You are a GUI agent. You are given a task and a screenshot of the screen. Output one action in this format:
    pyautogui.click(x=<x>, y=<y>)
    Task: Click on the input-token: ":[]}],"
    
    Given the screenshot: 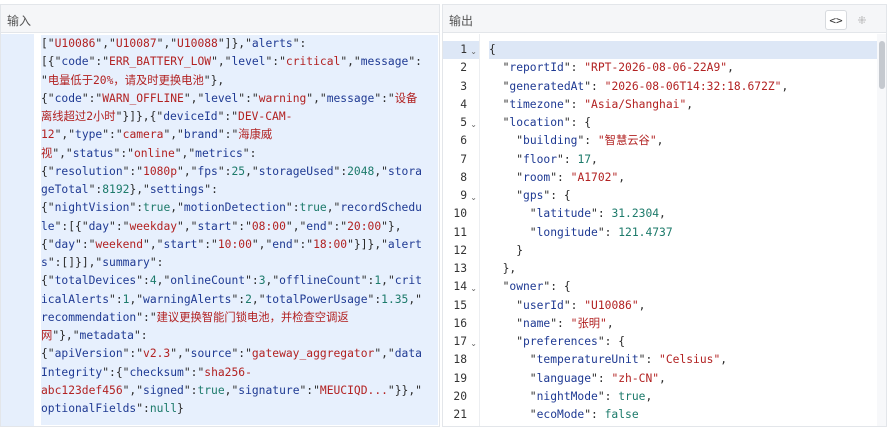 What is the action you would take?
    pyautogui.click(x=75, y=262)
    